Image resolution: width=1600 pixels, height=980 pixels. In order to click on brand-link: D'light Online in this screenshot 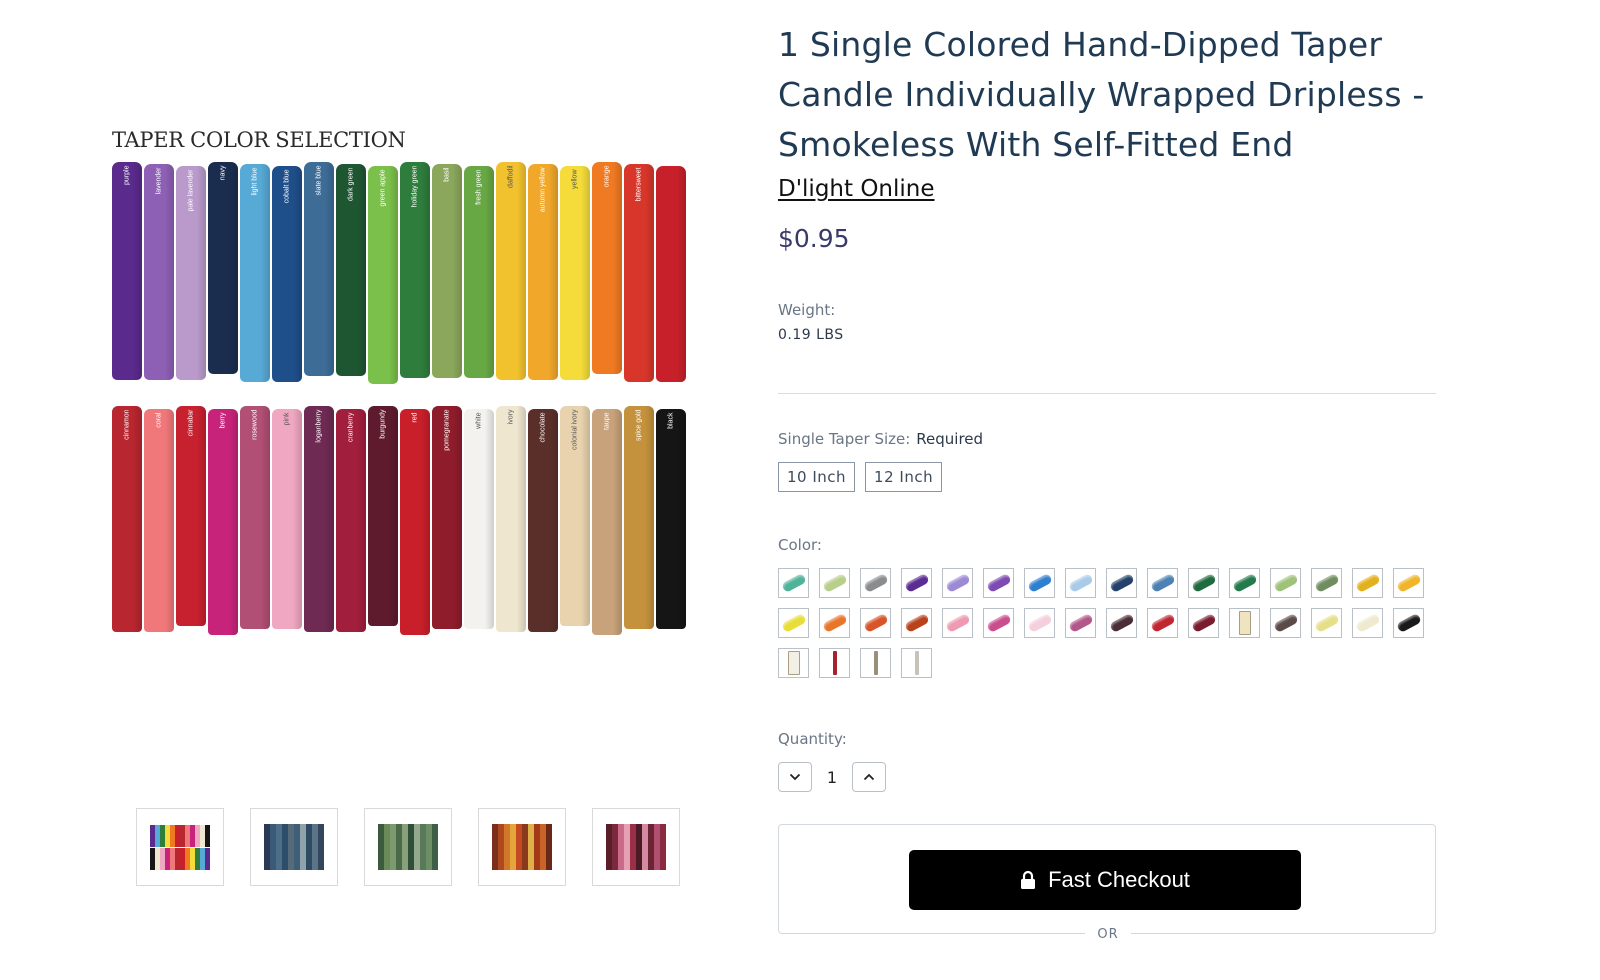, I will do `click(856, 189)`.